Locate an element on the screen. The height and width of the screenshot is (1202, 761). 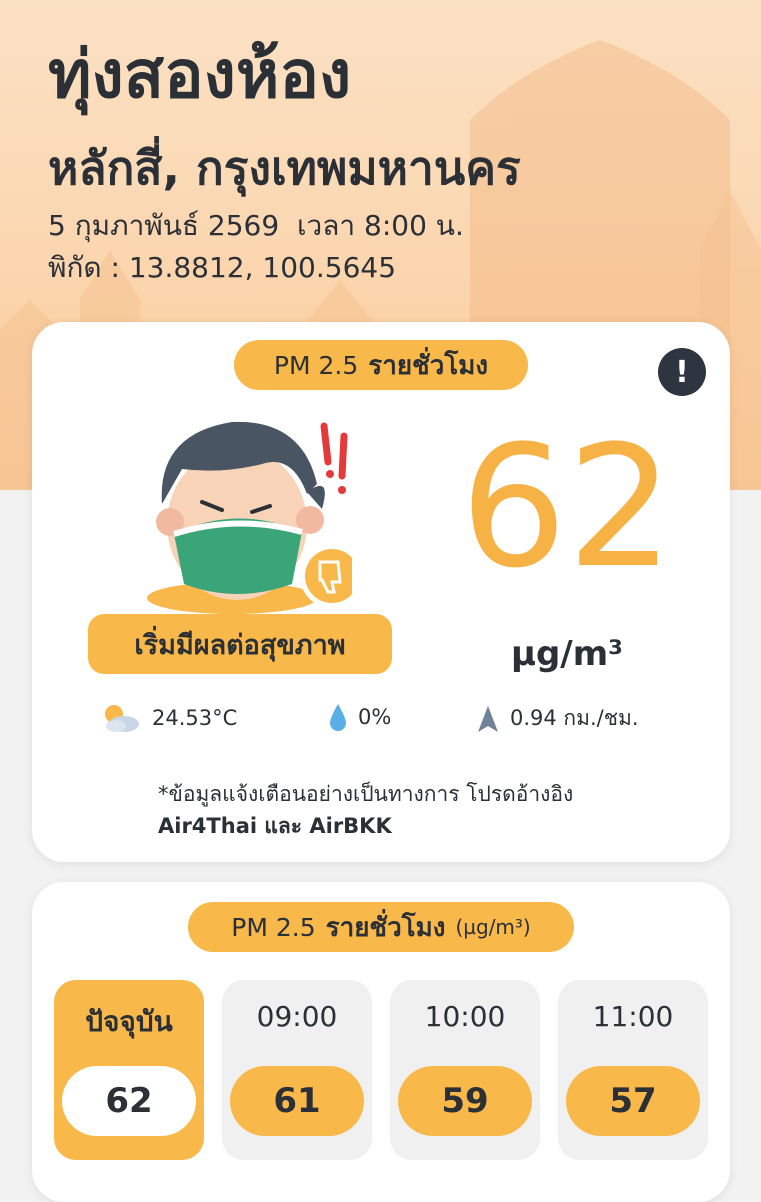
temperature-item: 24.53°C is located at coordinates (168, 718).